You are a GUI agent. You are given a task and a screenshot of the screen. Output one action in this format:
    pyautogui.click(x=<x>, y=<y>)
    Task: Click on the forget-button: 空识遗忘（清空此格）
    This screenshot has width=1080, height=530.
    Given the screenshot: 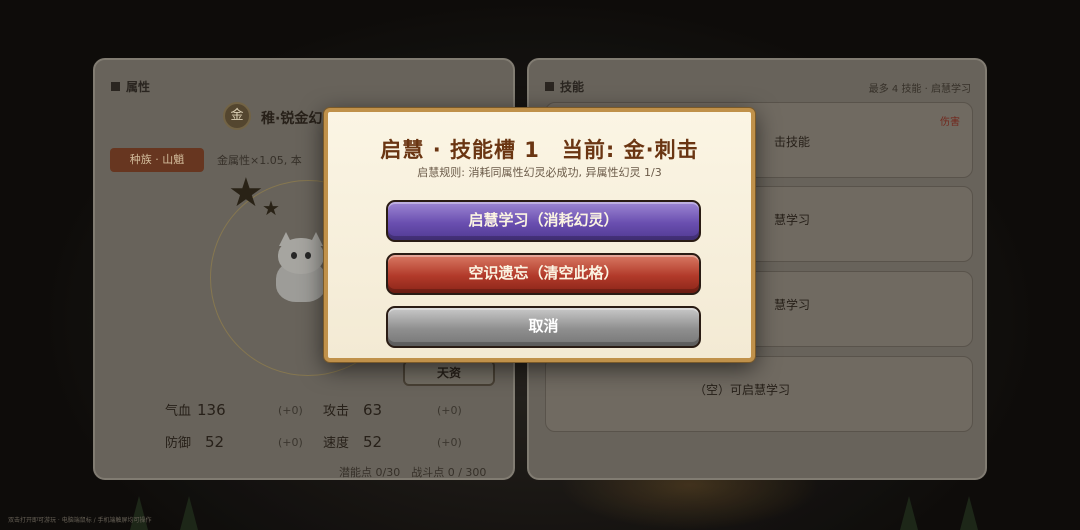 What is the action you would take?
    pyautogui.click(x=543, y=274)
    